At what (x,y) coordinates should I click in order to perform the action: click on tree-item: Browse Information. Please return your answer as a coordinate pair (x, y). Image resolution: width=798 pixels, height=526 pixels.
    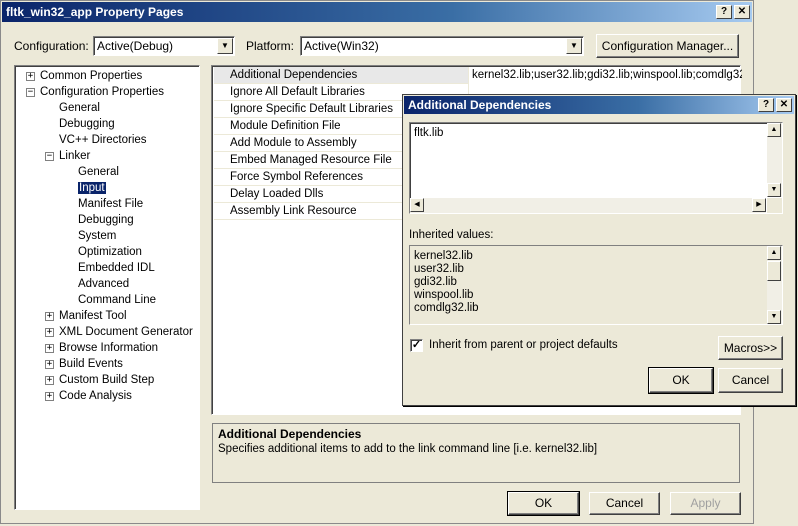
    Looking at the image, I should click on (108, 348).